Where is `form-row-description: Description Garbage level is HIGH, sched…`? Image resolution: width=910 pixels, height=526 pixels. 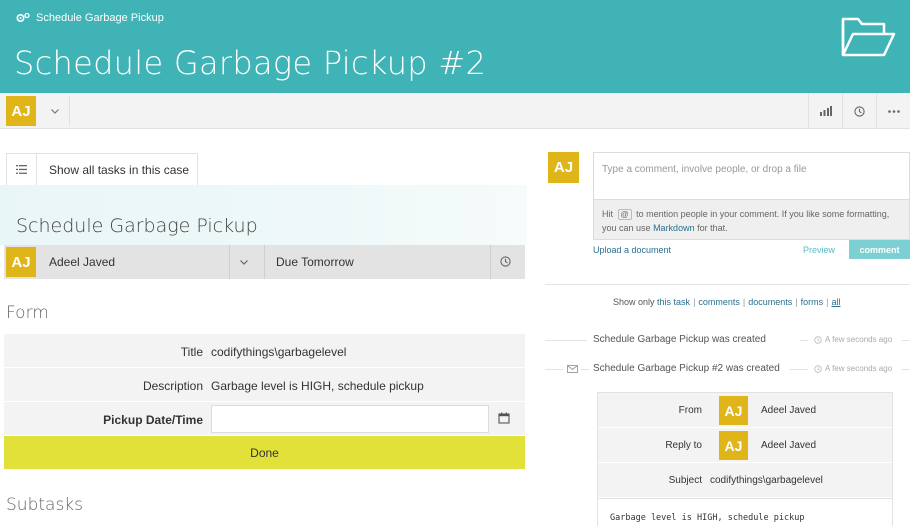 form-row-description: Description Garbage level is HIGH, sched… is located at coordinates (264, 385).